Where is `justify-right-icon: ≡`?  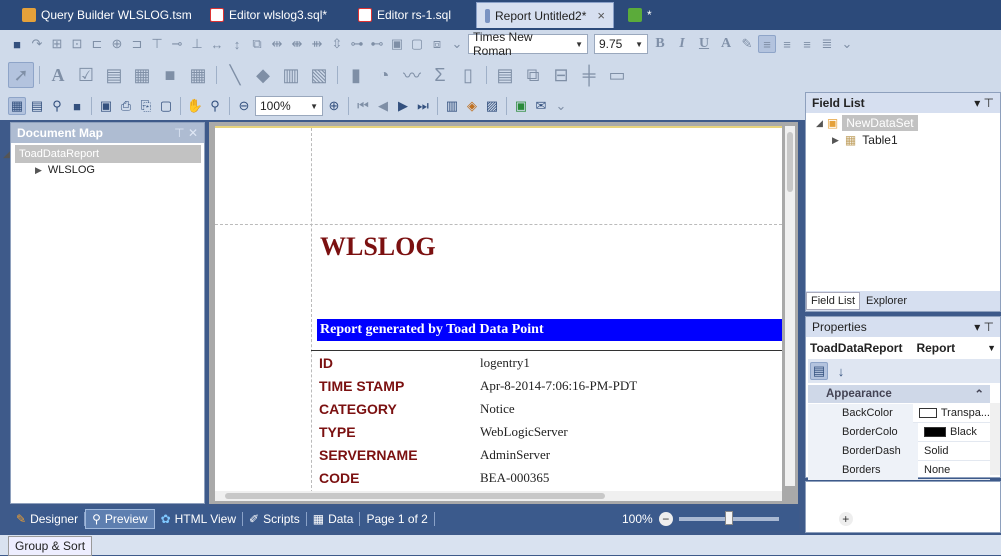
justify-right-icon: ≡ is located at coordinates (807, 44).